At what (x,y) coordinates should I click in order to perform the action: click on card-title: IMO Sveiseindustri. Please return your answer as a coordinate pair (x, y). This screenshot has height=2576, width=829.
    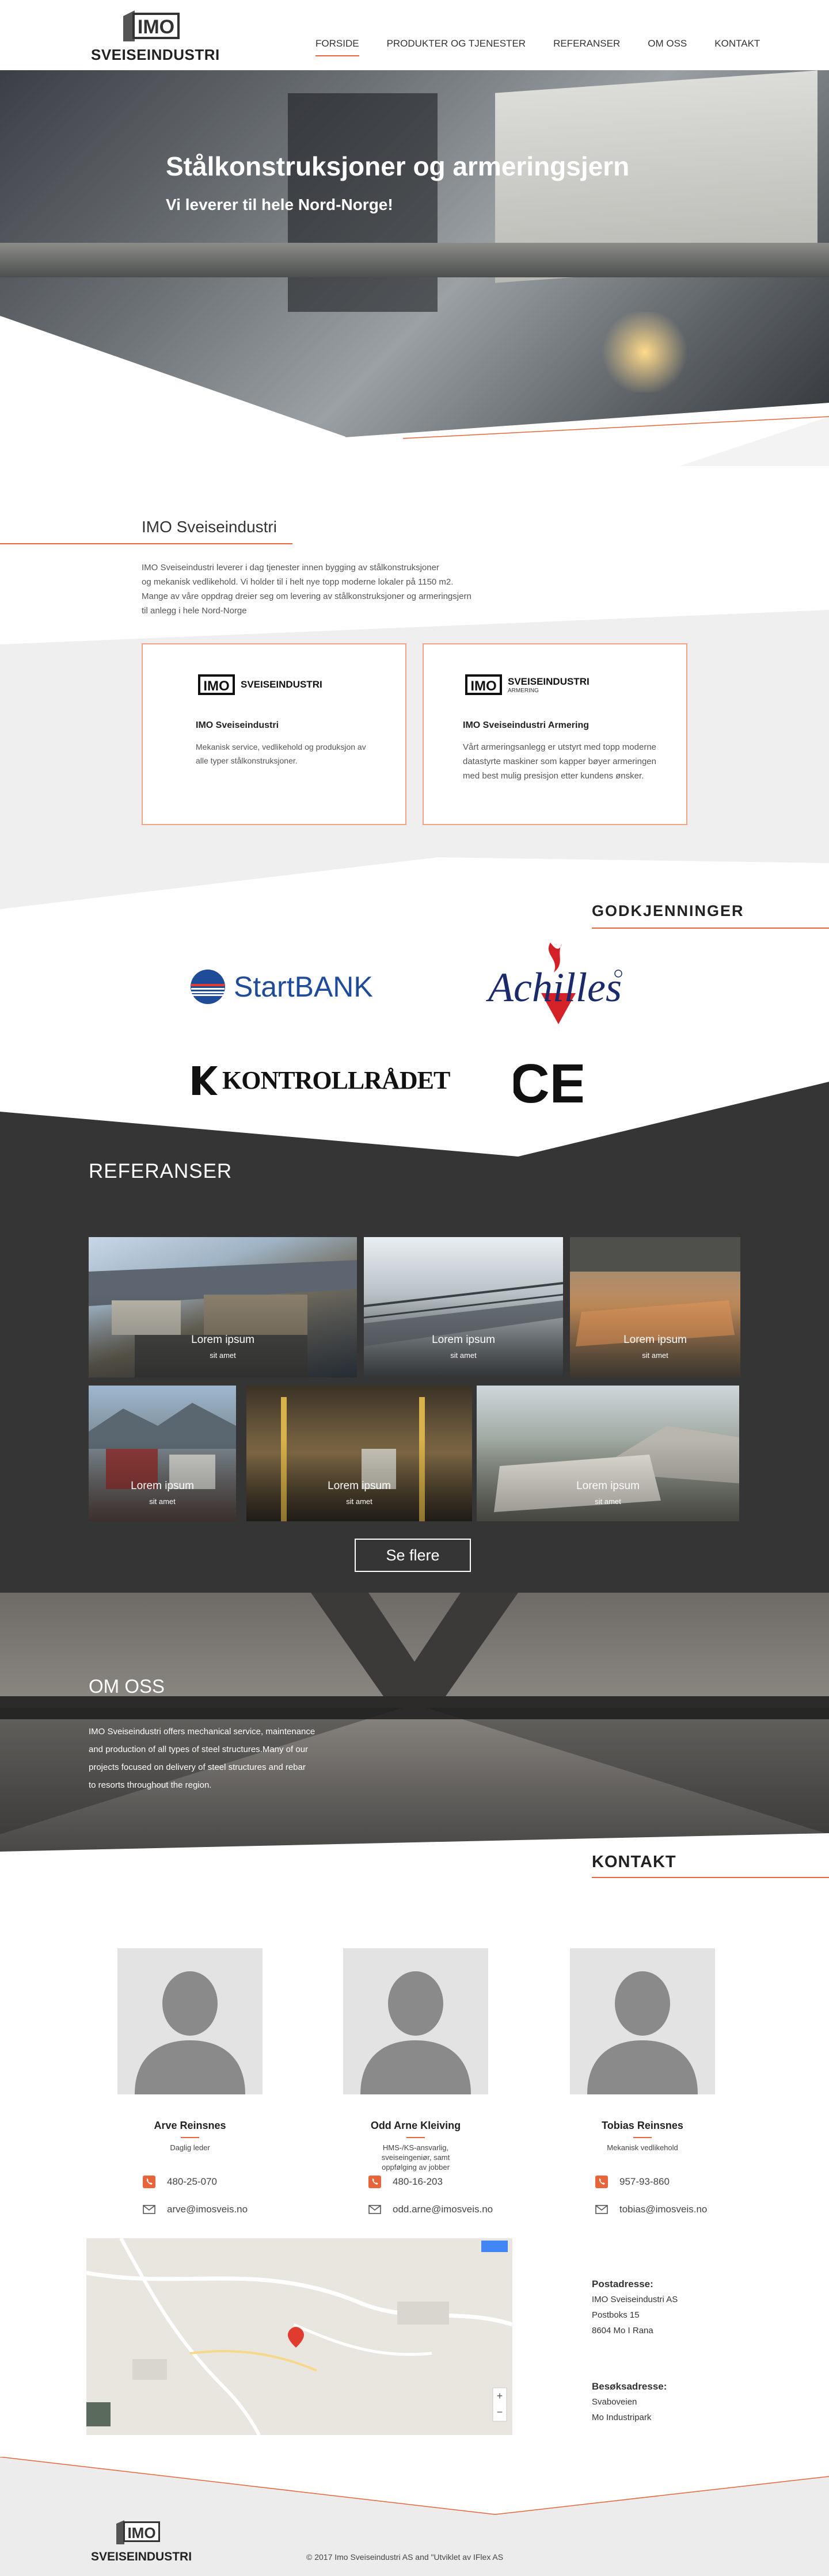
    Looking at the image, I should click on (237, 725).